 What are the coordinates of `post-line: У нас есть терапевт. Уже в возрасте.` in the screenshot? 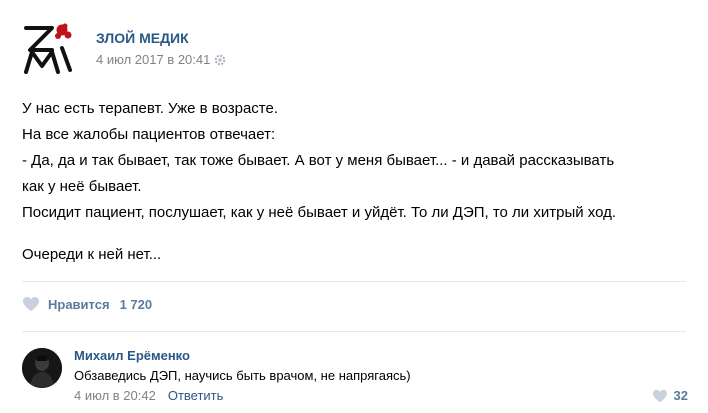 It's located at (150, 108).